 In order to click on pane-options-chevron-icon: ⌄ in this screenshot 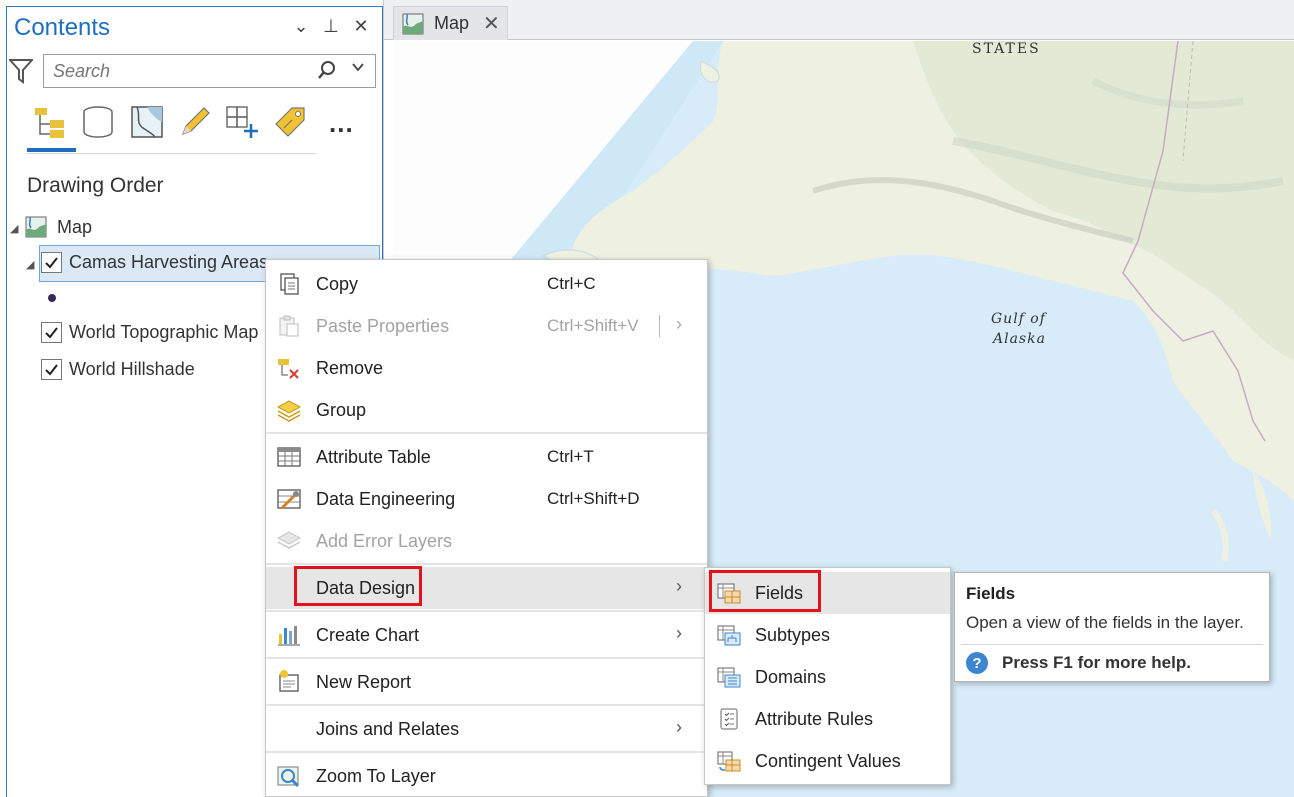, I will do `click(301, 26)`.